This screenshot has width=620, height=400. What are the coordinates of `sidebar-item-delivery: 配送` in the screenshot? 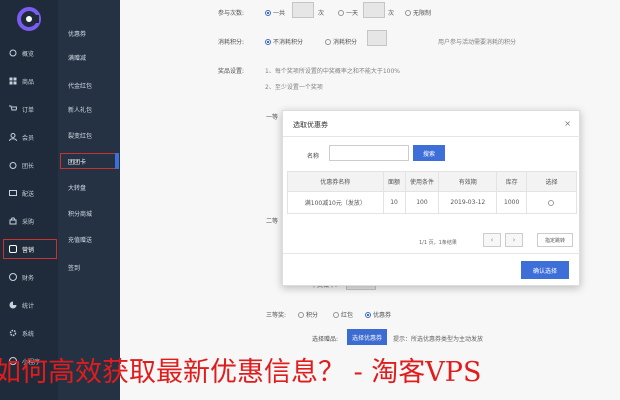 It's located at (30, 193).